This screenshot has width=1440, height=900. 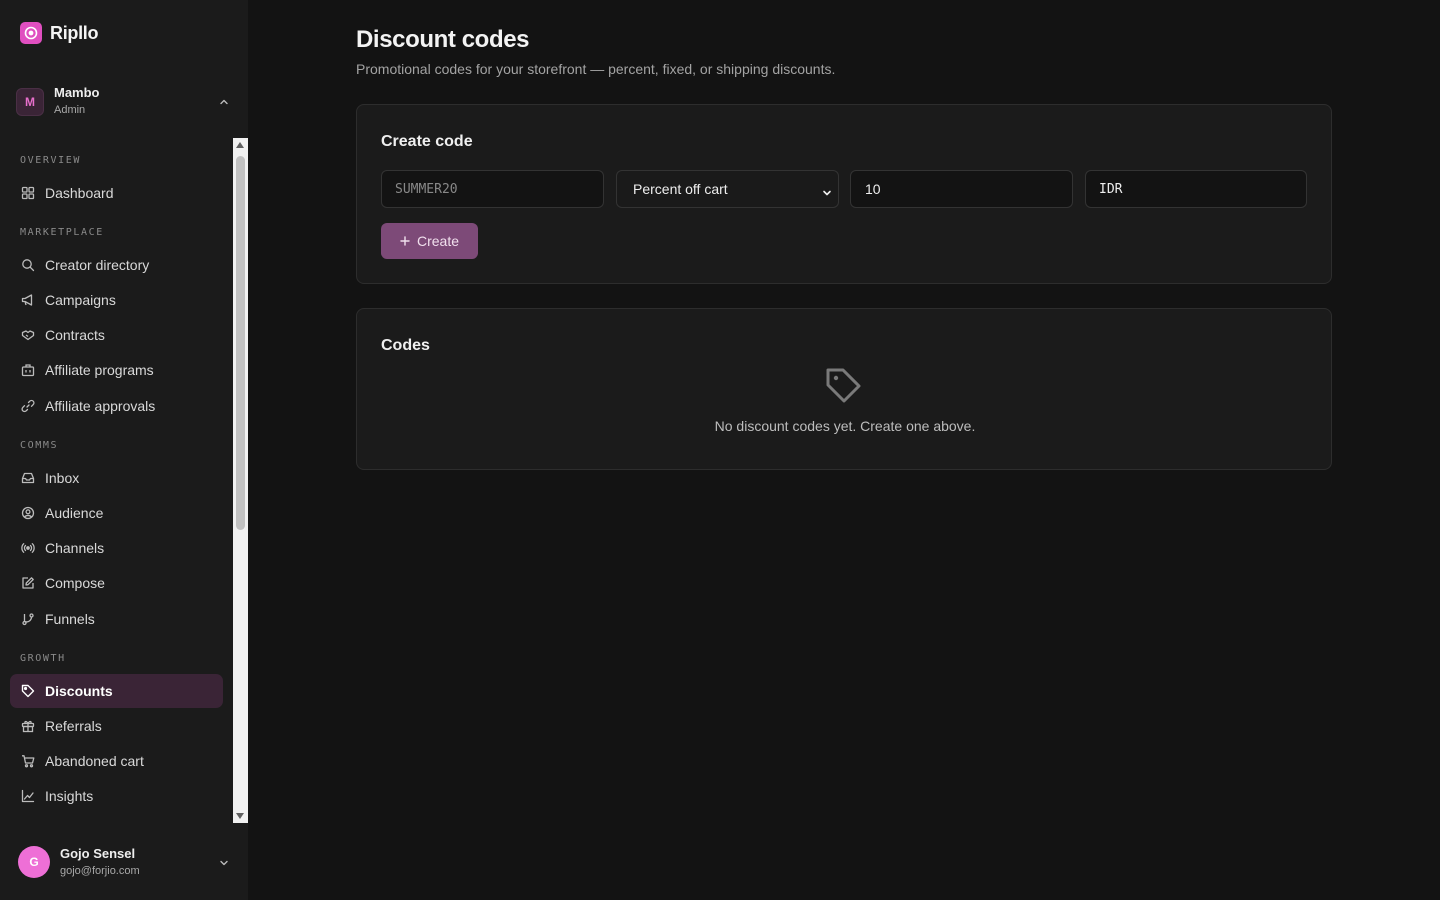 I want to click on scrollbar-thumb, so click(x=240, y=343).